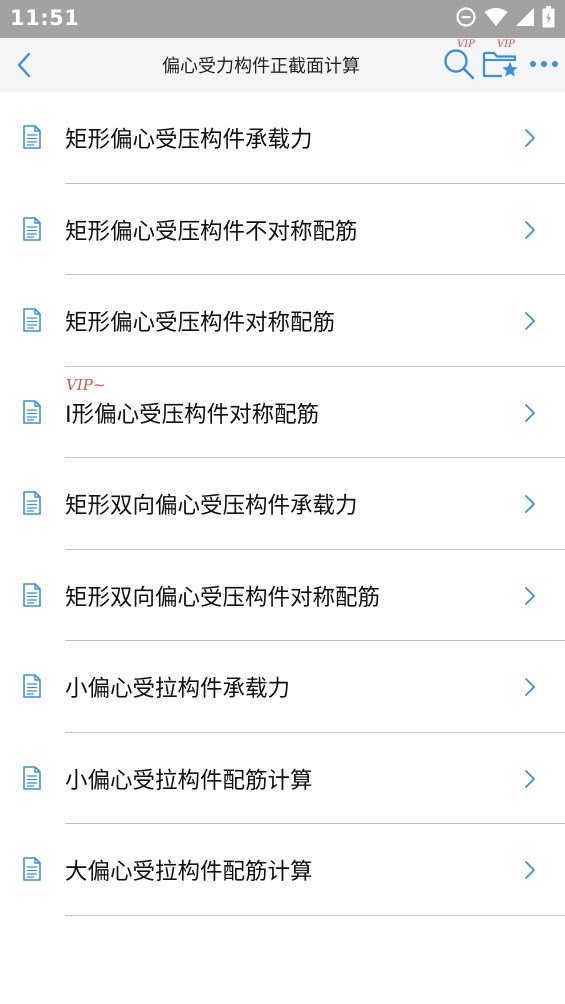 The width and height of the screenshot is (565, 1004). I want to click on list-item-3: VIP~ I形偏心受压构件对称配筋, so click(282, 412).